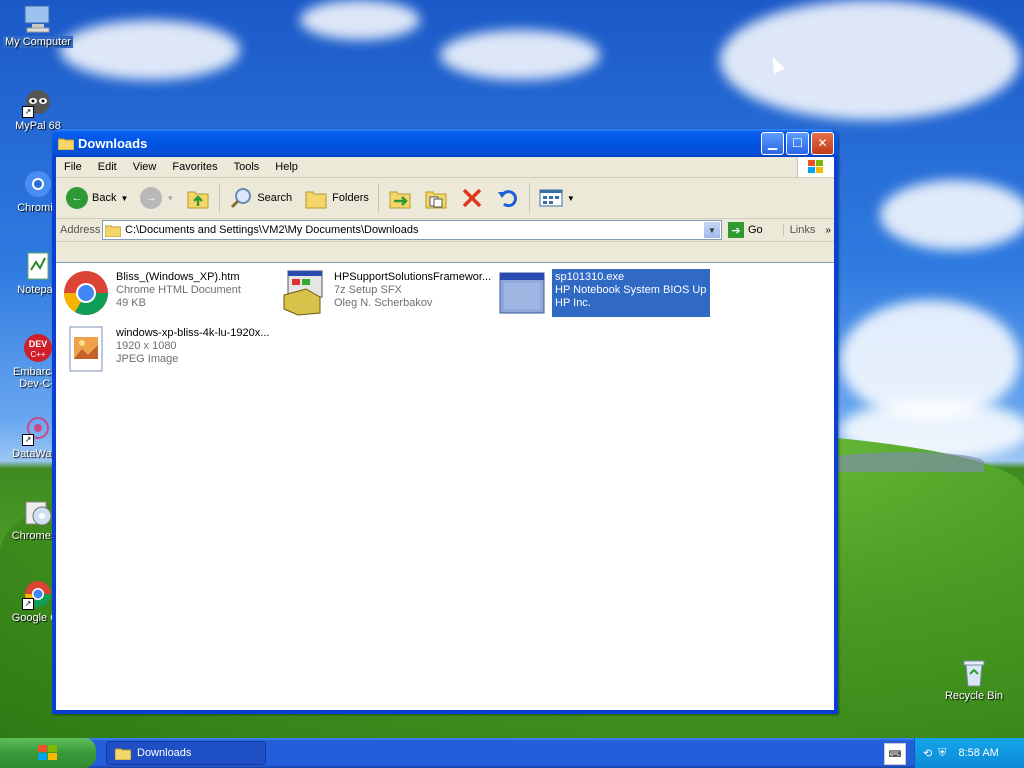  What do you see at coordinates (38, 266) in the screenshot?
I see `notepad-plus-icon` at bounding box center [38, 266].